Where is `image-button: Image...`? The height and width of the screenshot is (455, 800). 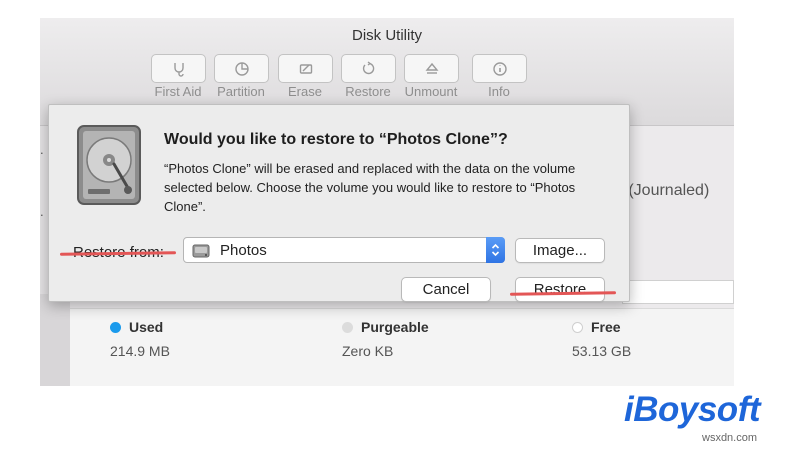 image-button: Image... is located at coordinates (560, 250).